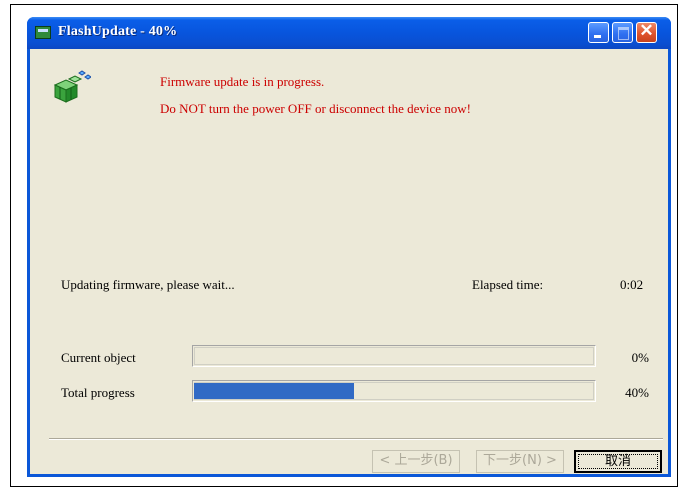  Describe the element at coordinates (598, 32) in the screenshot. I see `minimize-button` at that location.